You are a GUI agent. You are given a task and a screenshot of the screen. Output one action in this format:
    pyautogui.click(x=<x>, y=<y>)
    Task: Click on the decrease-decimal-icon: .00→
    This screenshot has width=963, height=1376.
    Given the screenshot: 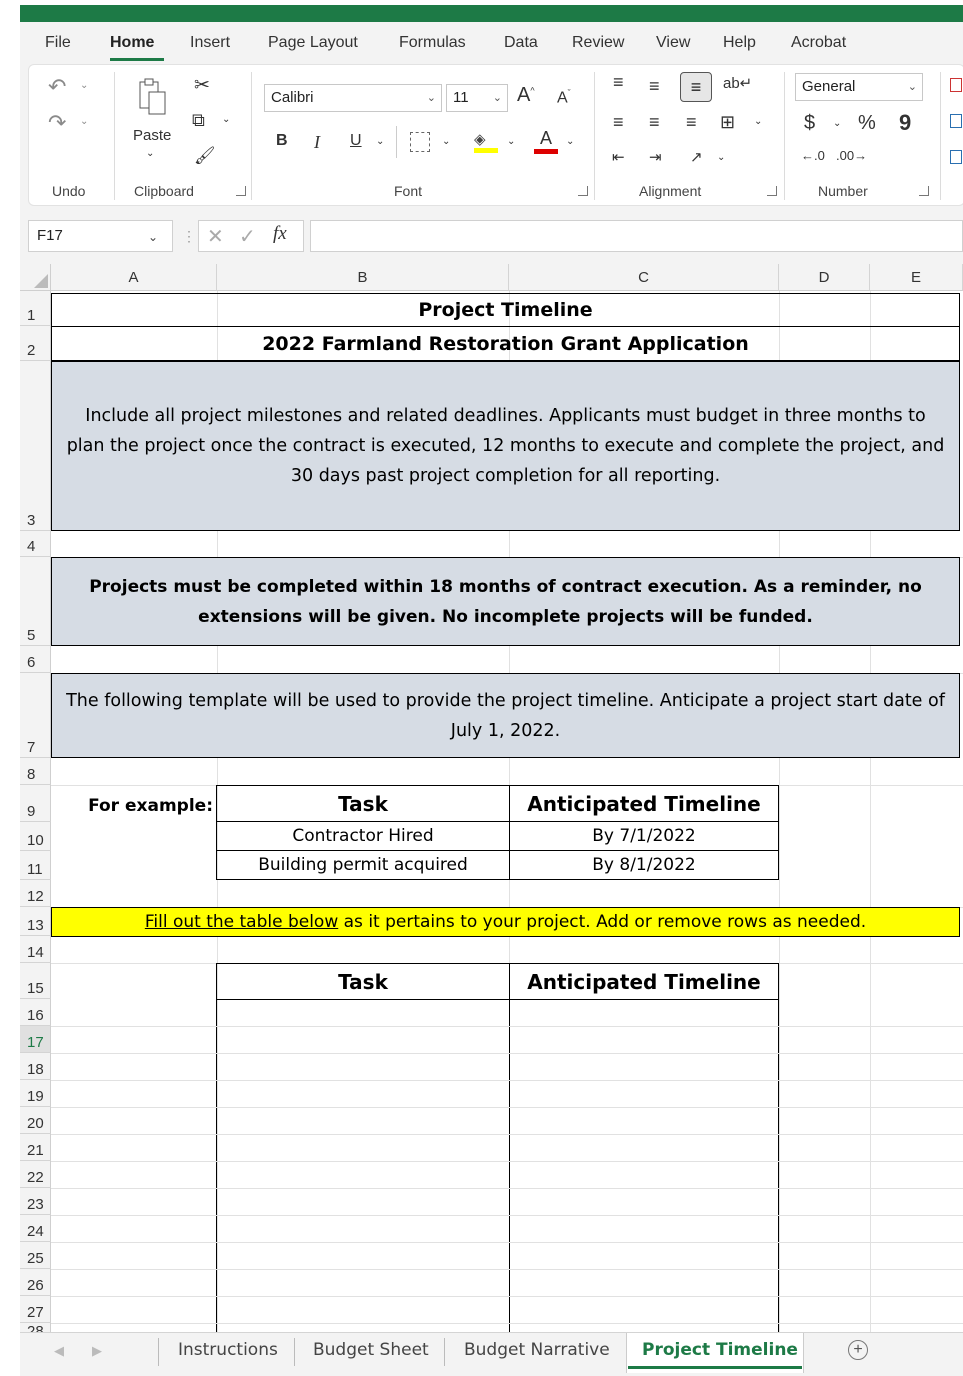 What is the action you would take?
    pyautogui.click(x=851, y=155)
    